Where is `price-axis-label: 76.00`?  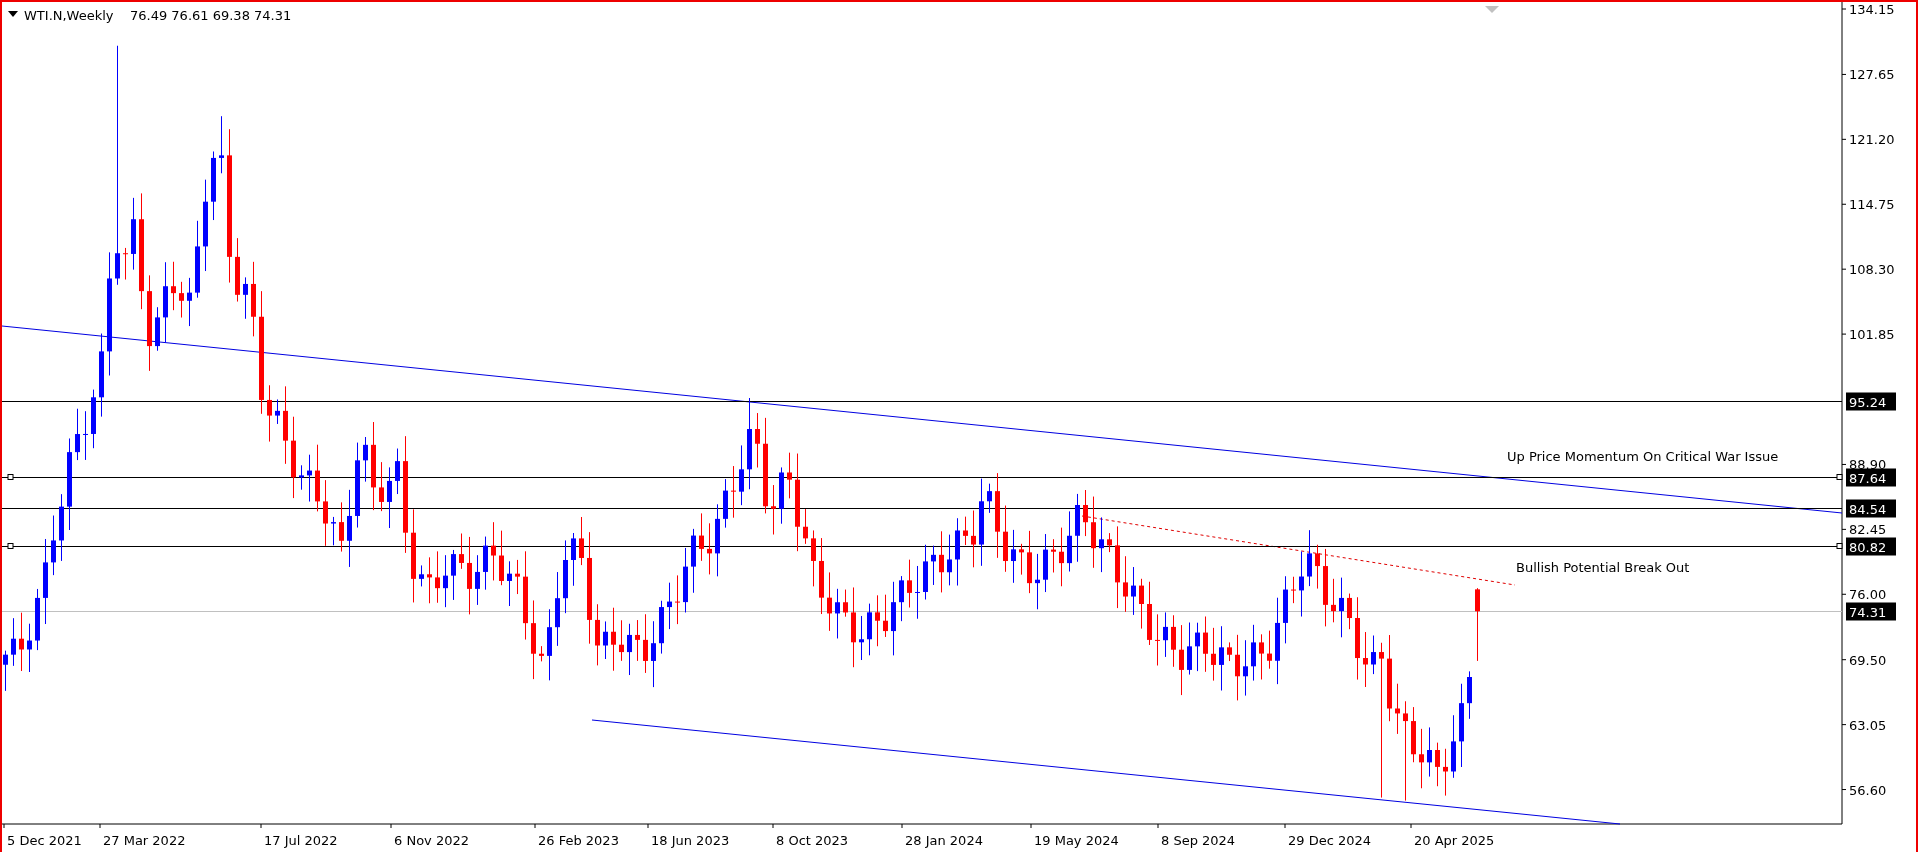 price-axis-label: 76.00 is located at coordinates (1868, 595).